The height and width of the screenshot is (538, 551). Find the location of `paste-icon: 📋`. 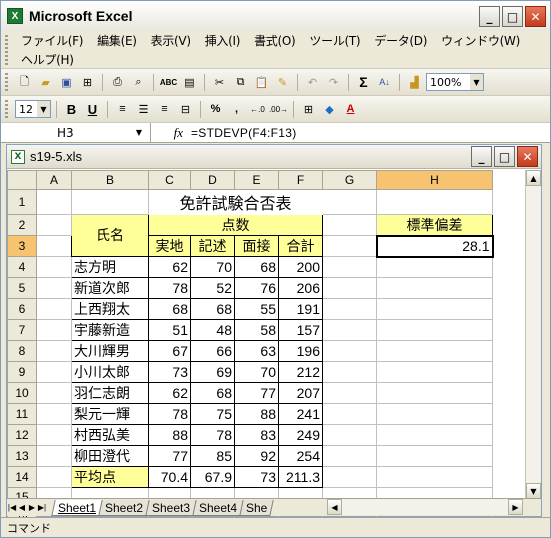

paste-icon: 📋 is located at coordinates (261, 82).